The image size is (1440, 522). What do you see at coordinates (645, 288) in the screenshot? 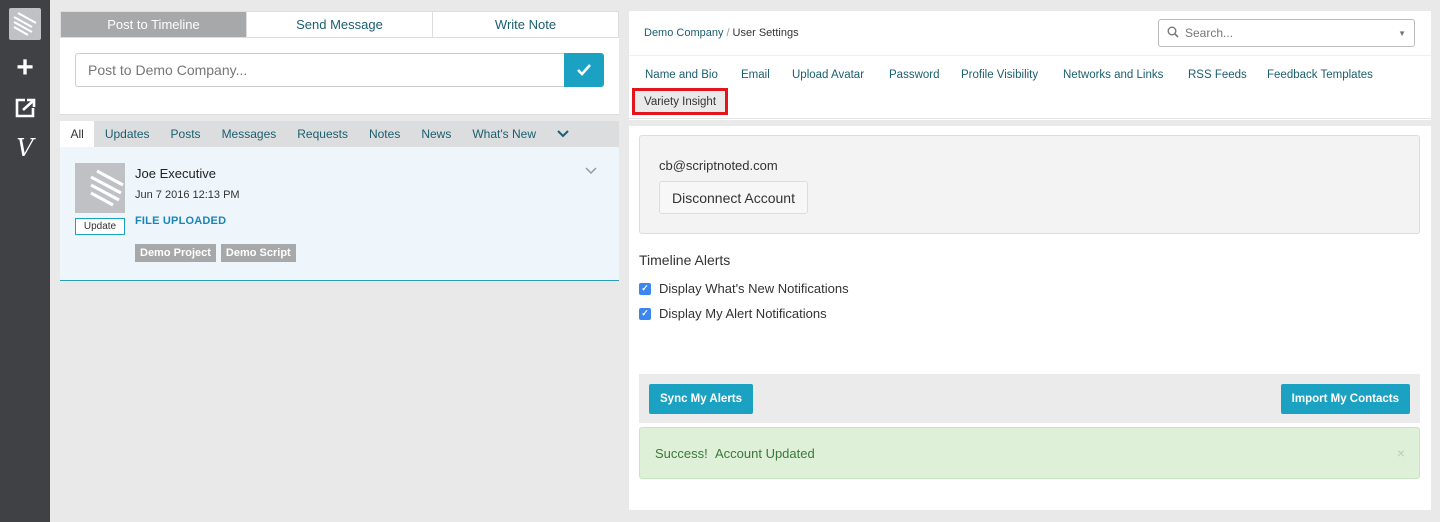
I see `whats-new-checkbox: ✓` at bounding box center [645, 288].